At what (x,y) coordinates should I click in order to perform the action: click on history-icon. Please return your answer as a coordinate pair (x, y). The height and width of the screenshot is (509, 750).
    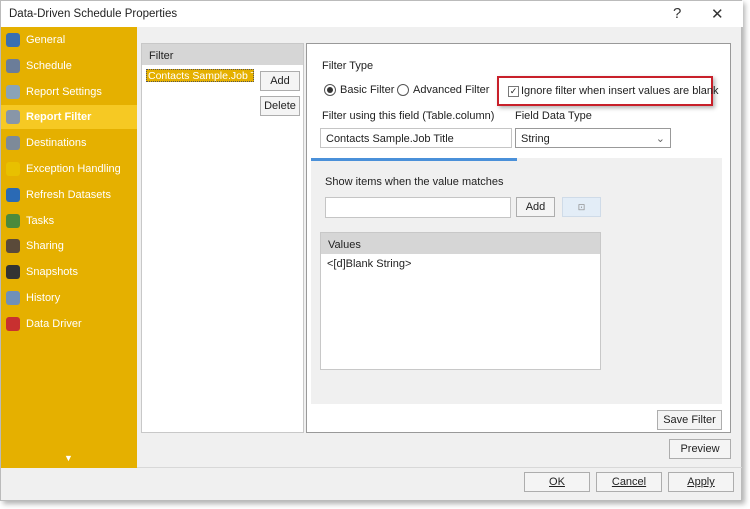
    Looking at the image, I should click on (13, 298).